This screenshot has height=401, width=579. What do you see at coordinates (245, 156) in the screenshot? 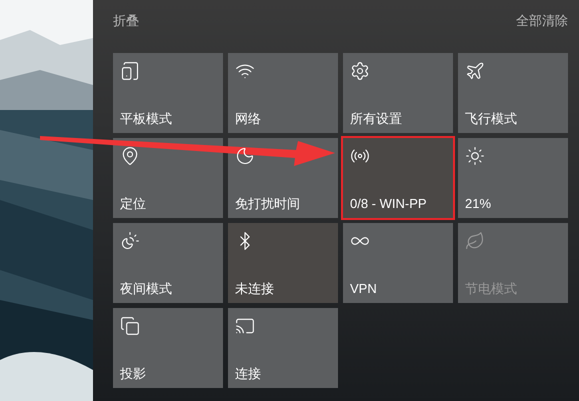
I see `moon-icon` at bounding box center [245, 156].